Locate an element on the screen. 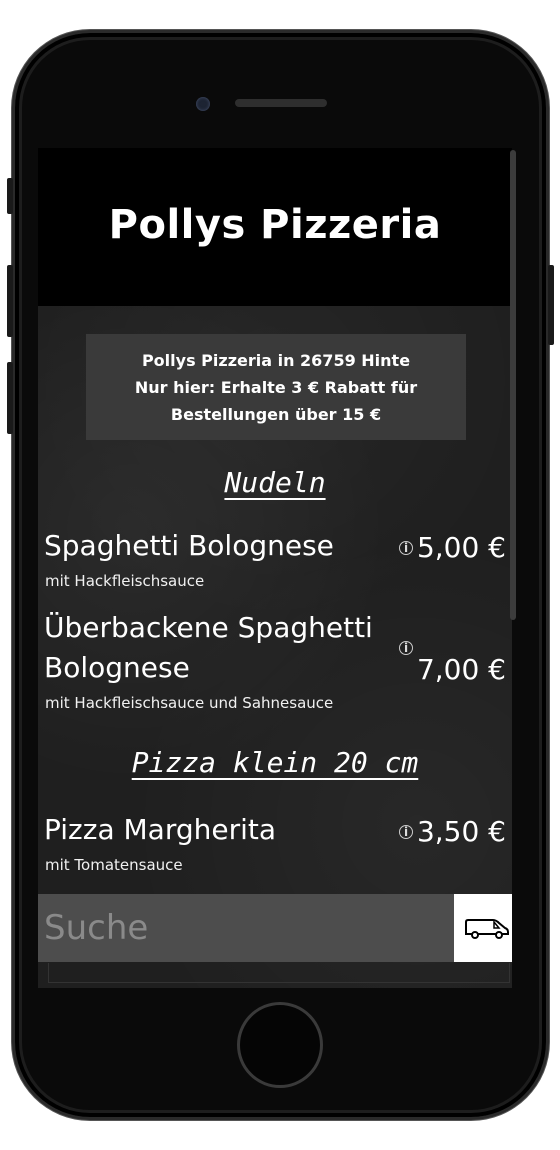 The image size is (560, 1150). volume-up-button is located at coordinates (10, 301).